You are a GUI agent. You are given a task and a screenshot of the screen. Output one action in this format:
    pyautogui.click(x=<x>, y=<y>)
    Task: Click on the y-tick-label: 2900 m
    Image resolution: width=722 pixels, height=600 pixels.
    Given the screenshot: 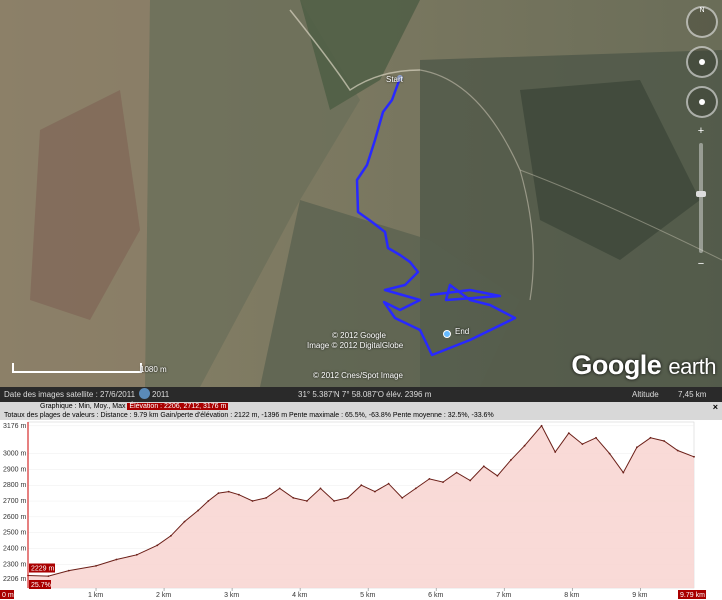 What is the action you would take?
    pyautogui.click(x=15, y=469)
    